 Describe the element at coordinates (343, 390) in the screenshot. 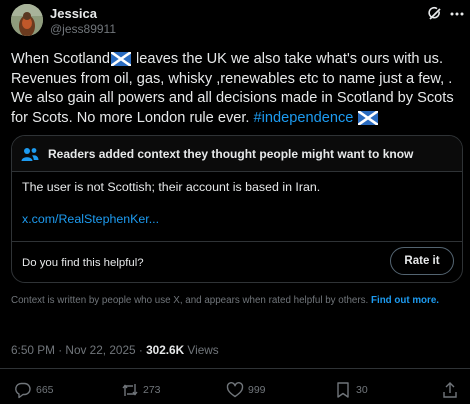

I see `bookmark-icon` at that location.